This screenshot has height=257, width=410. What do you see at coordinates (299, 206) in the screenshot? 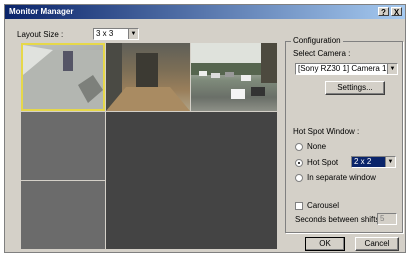
I see `carousel-checkbox` at bounding box center [299, 206].